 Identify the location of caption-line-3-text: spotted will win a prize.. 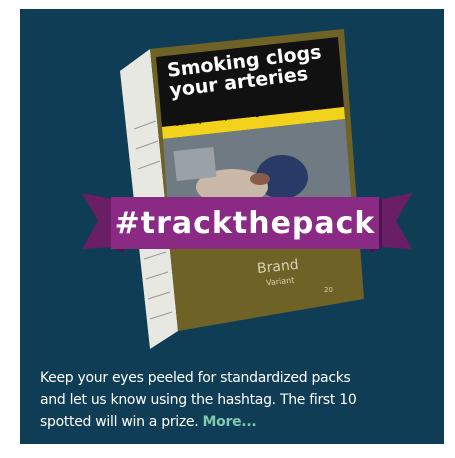
(119, 422).